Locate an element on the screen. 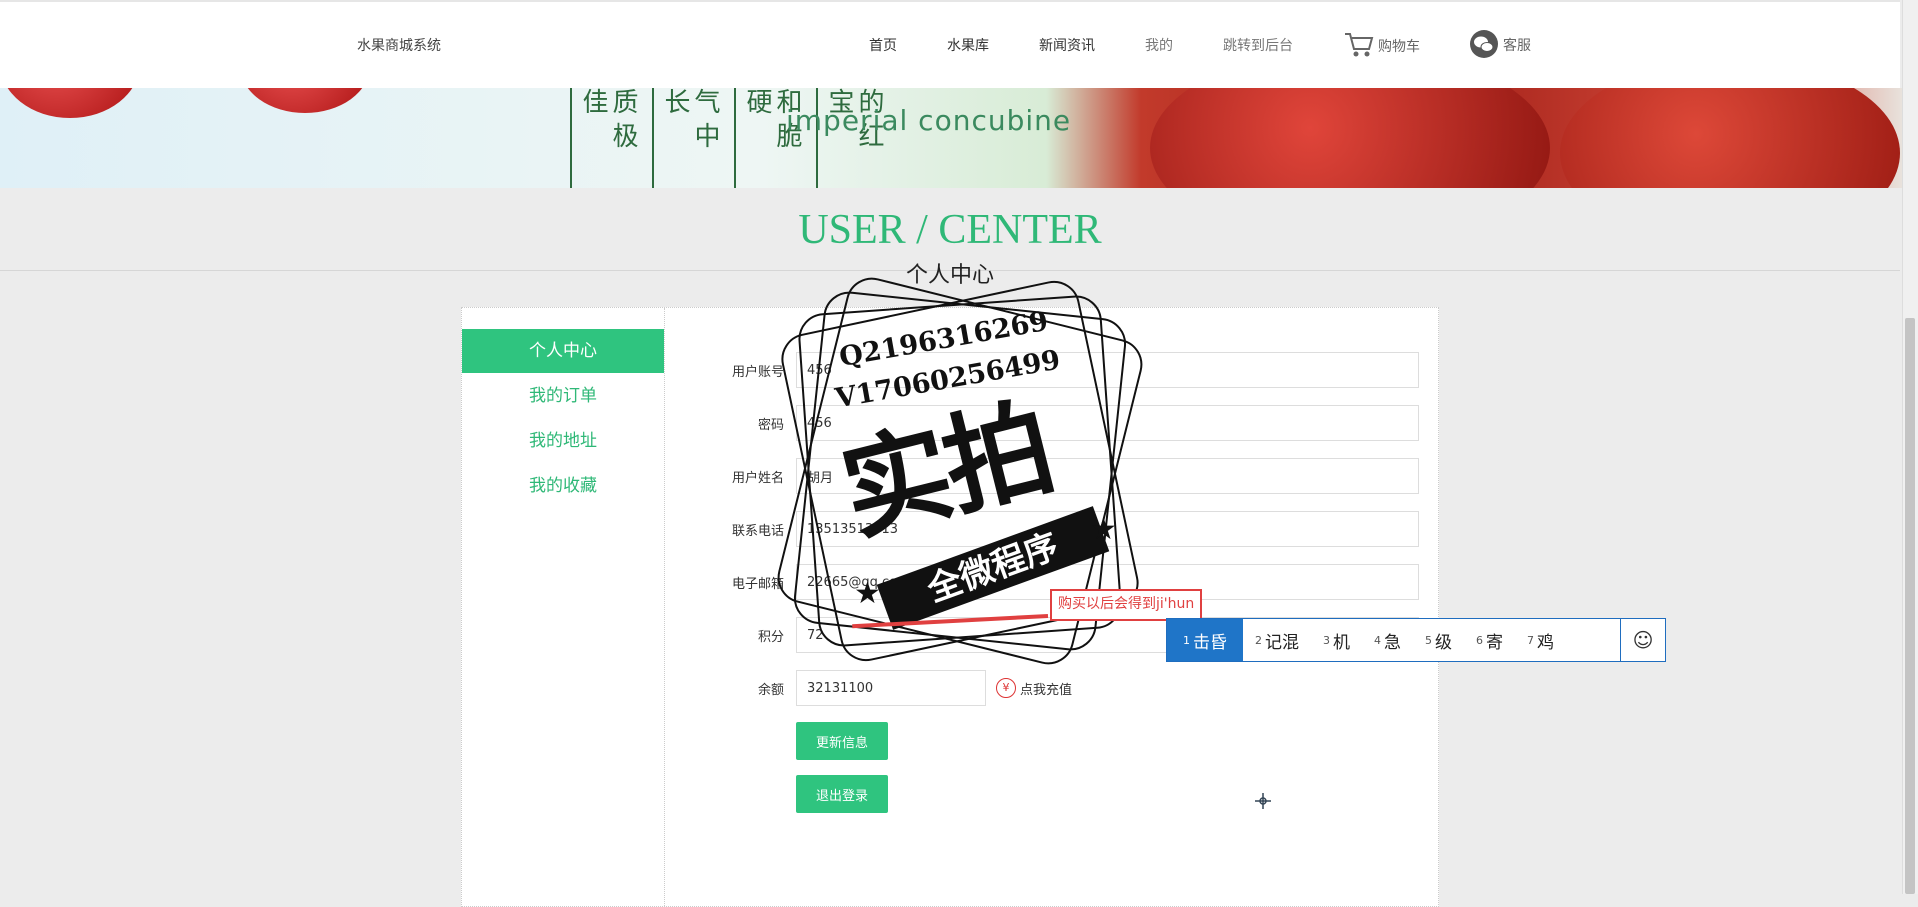 The height and width of the screenshot is (907, 1918). email-label: 电子邮箱 is located at coordinates (757, 584).